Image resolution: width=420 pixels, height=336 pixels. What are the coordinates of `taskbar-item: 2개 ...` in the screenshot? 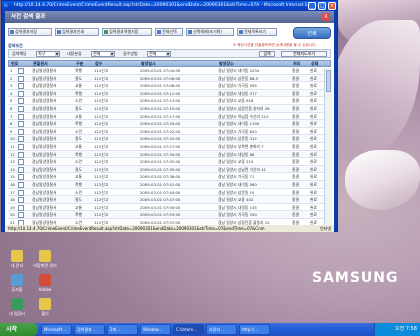 It's located at (122, 329).